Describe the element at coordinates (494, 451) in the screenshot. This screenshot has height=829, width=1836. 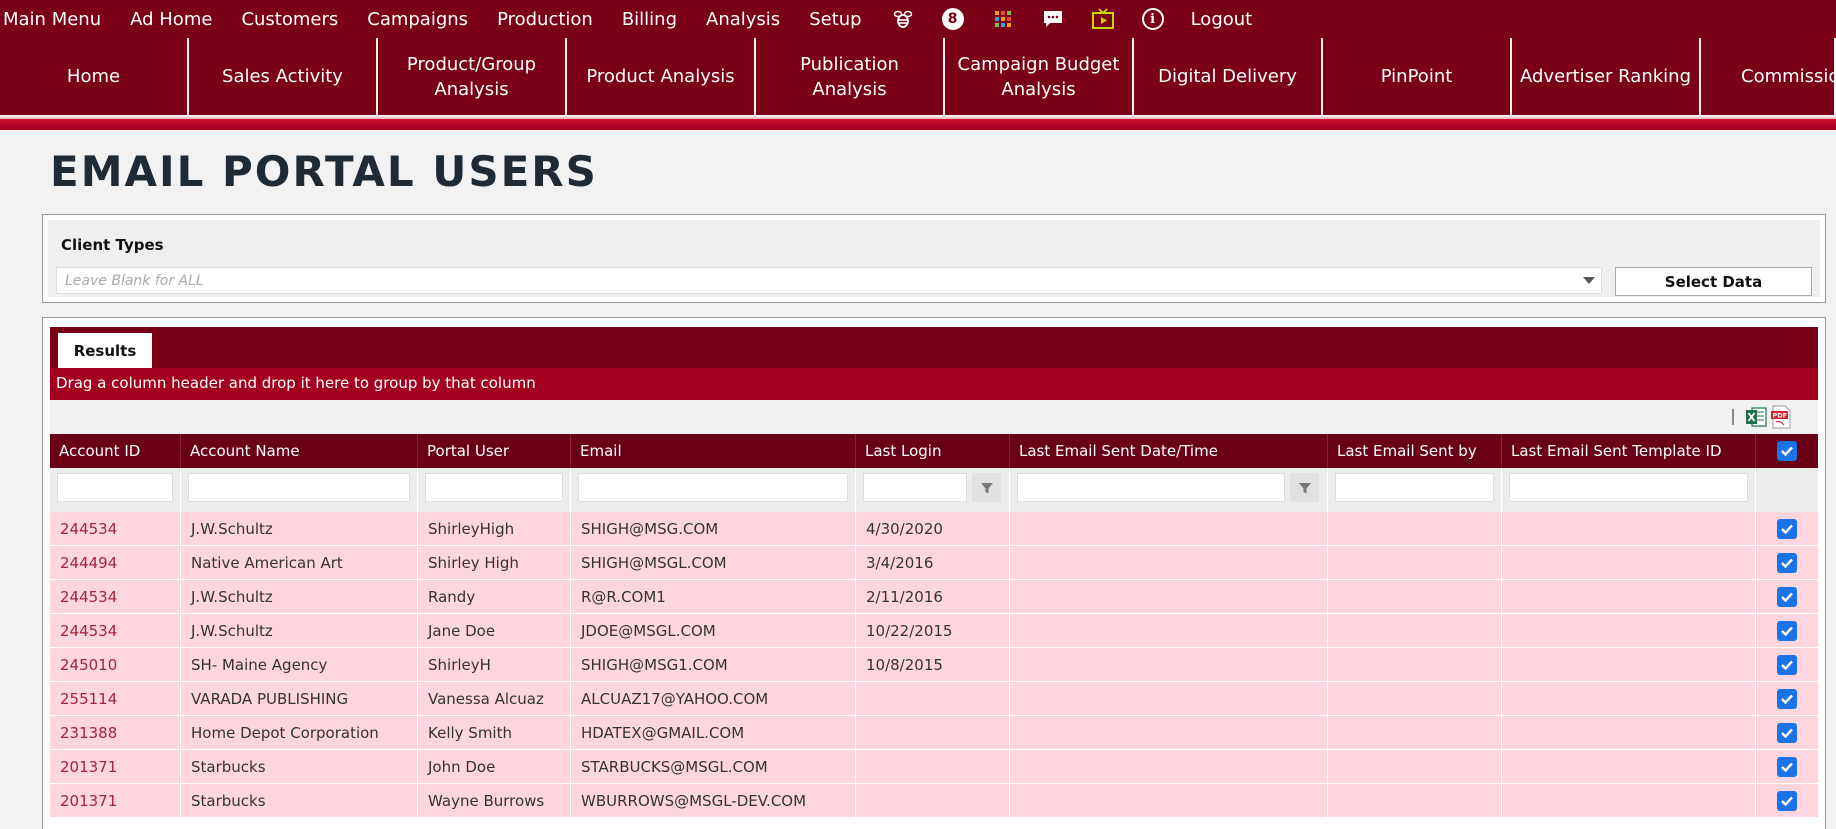
I see `column-header-portal-user: Portal User` at that location.